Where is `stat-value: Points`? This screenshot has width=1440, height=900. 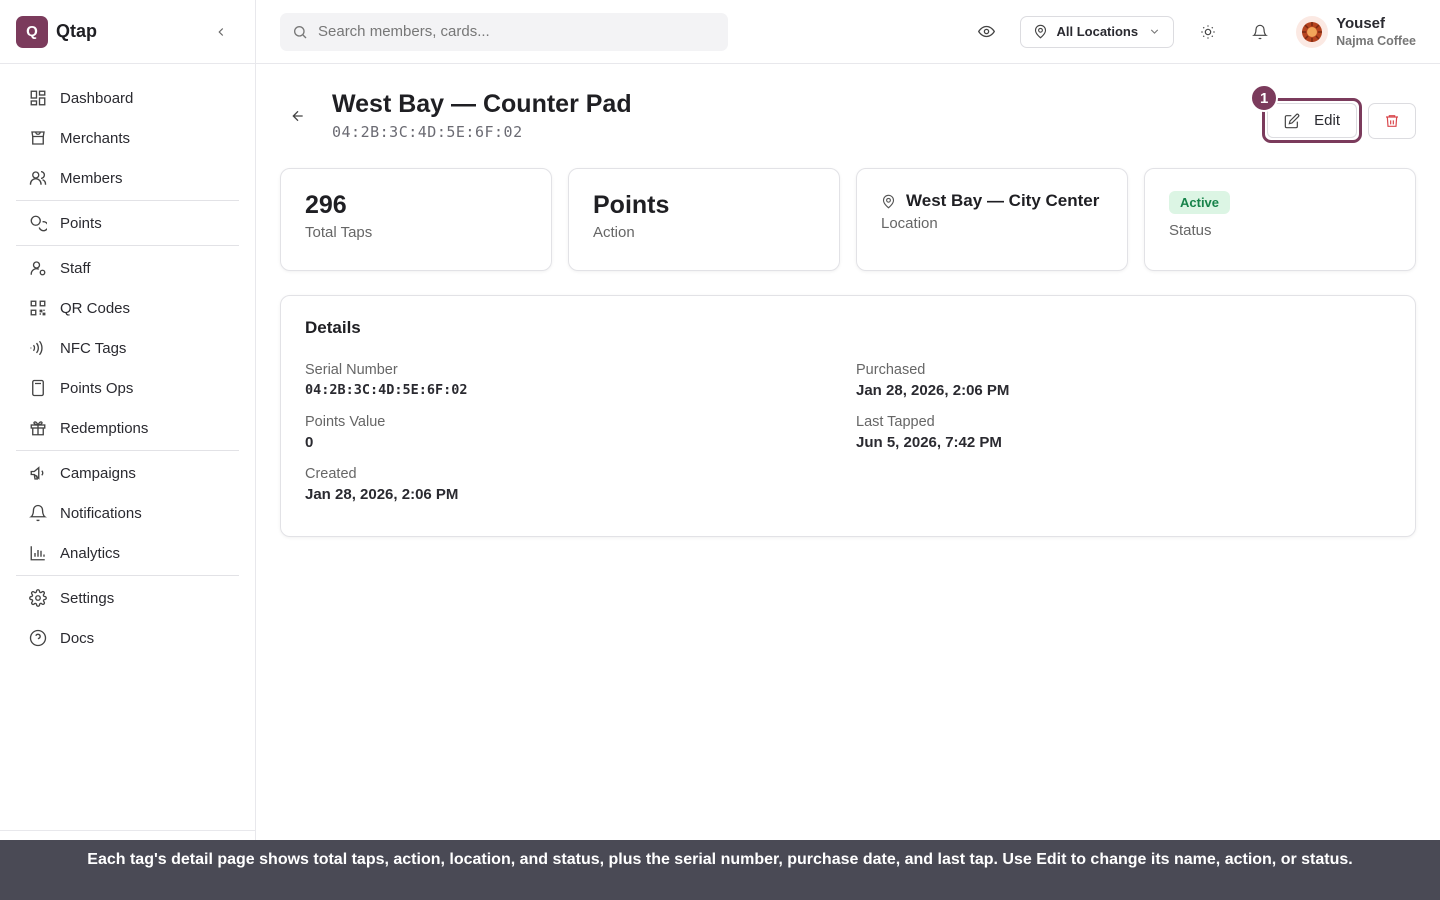
stat-value: Points is located at coordinates (631, 205).